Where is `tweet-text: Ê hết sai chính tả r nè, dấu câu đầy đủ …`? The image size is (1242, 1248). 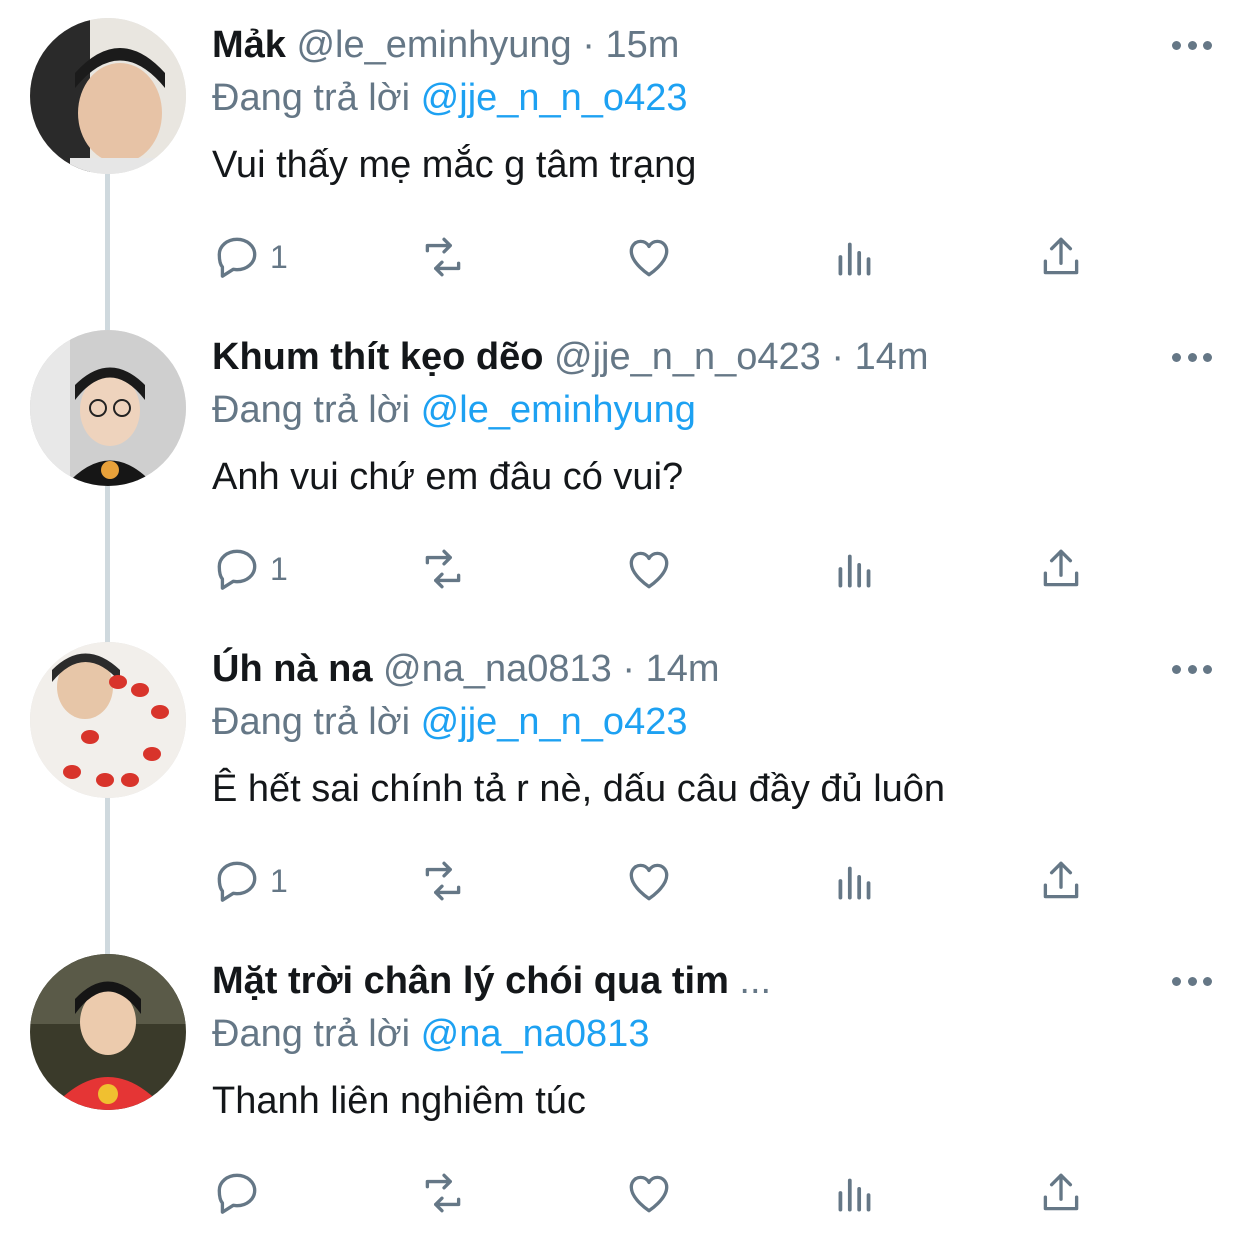 tweet-text: Ê hết sai chính tả r nè, dấu câu đầy đủ … is located at coordinates (579, 789).